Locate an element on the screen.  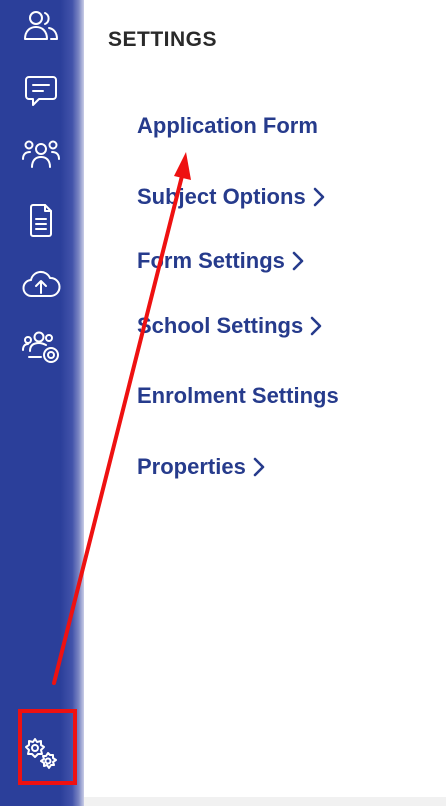
message-icon is located at coordinates (41, 91).